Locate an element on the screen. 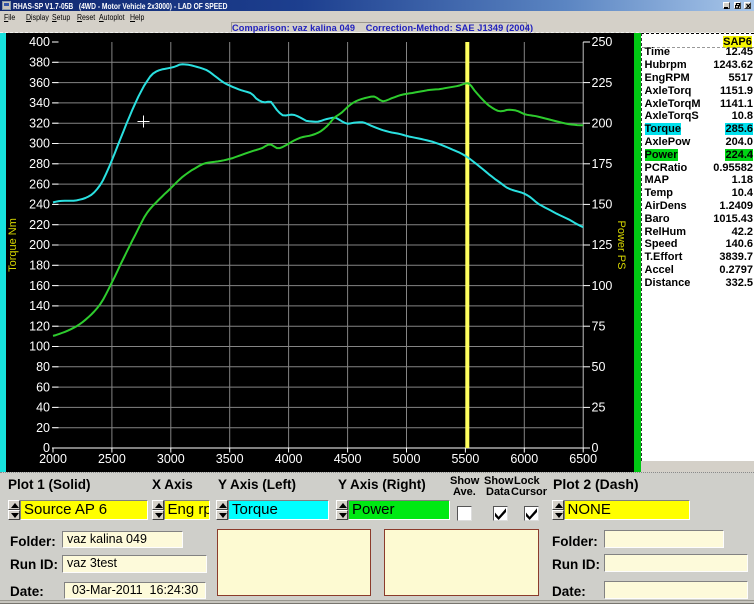 The height and width of the screenshot is (604, 754). svg-text: 20 is located at coordinates (43, 428).